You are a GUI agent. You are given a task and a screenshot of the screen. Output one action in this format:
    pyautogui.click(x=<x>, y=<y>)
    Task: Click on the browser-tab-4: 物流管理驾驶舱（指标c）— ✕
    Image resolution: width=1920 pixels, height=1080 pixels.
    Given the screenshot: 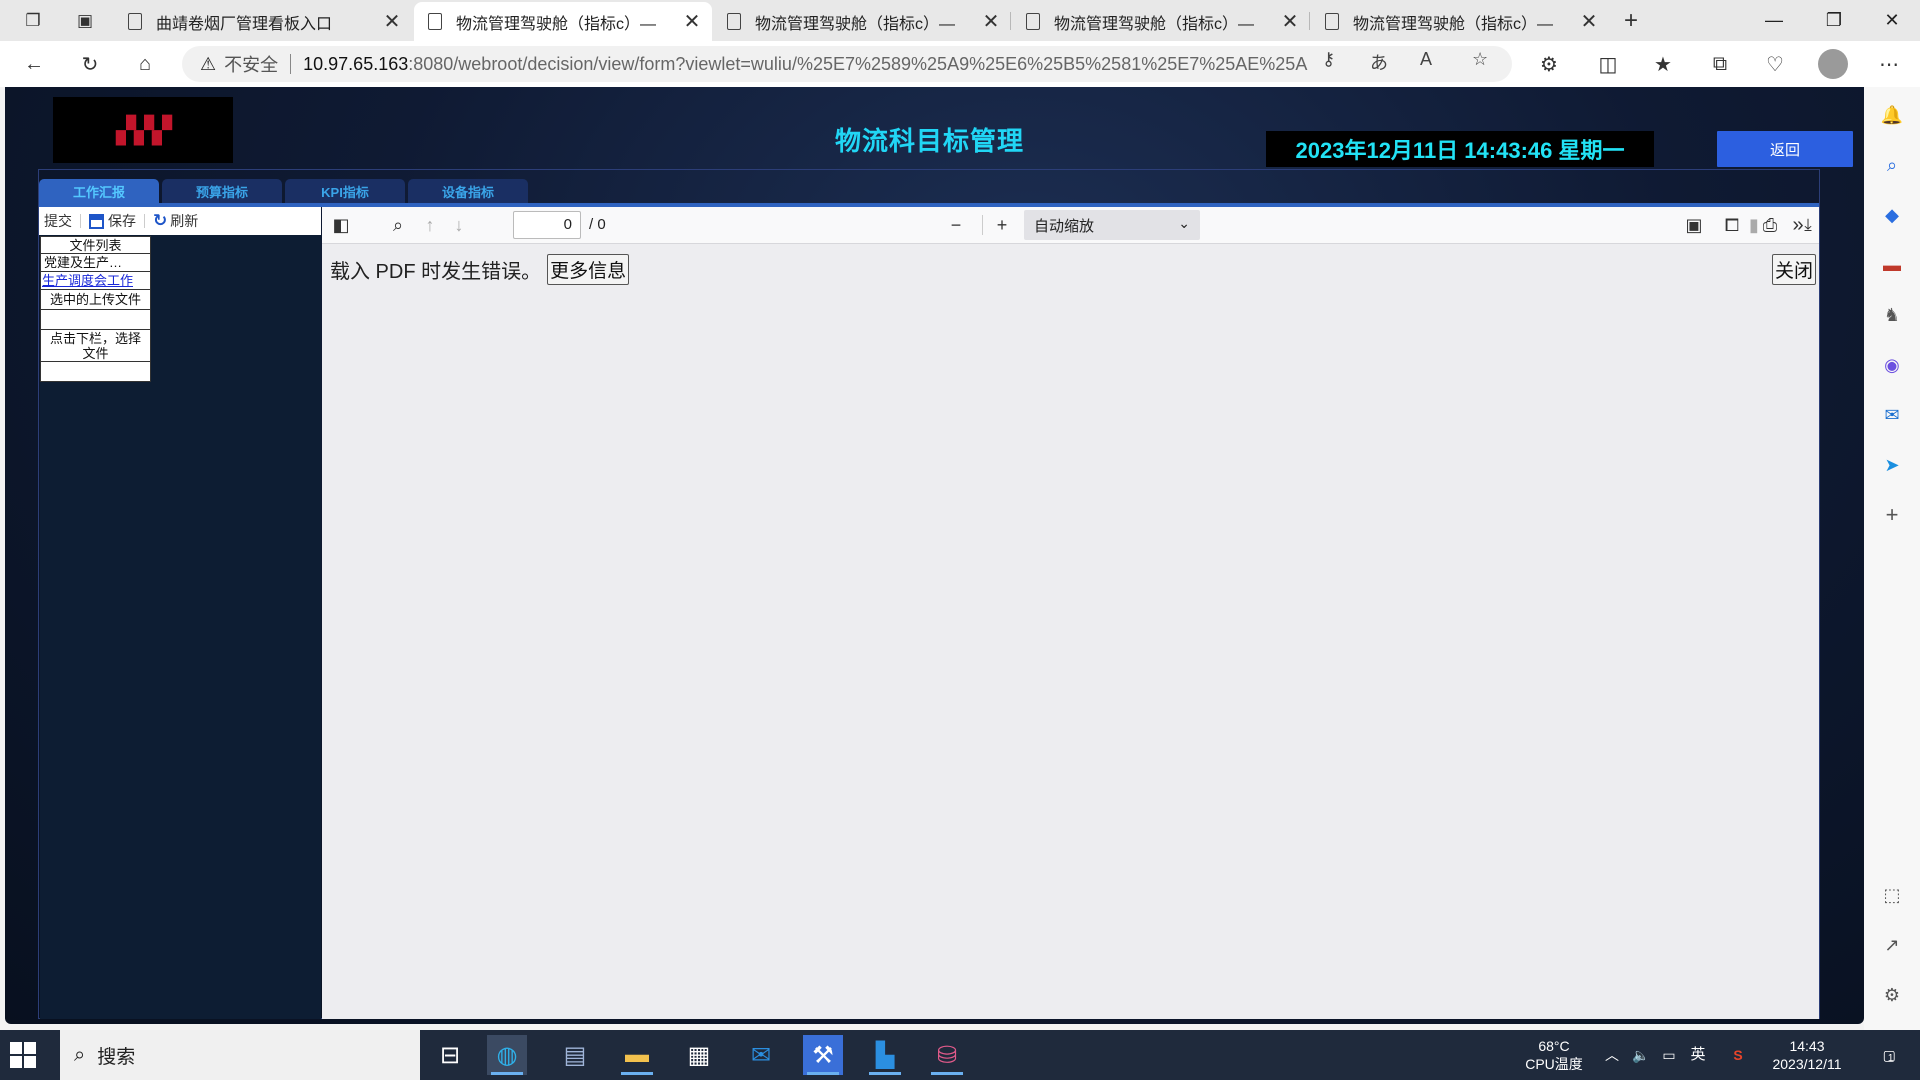 What is the action you would take?
    pyautogui.click(x=1161, y=21)
    